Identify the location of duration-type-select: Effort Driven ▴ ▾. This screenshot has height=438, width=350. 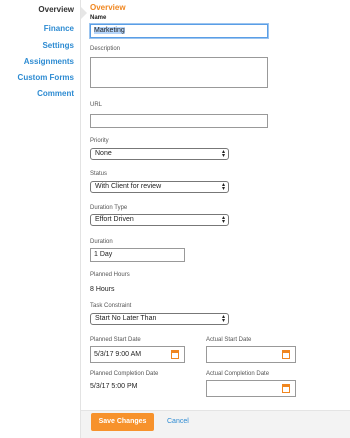
(159, 220).